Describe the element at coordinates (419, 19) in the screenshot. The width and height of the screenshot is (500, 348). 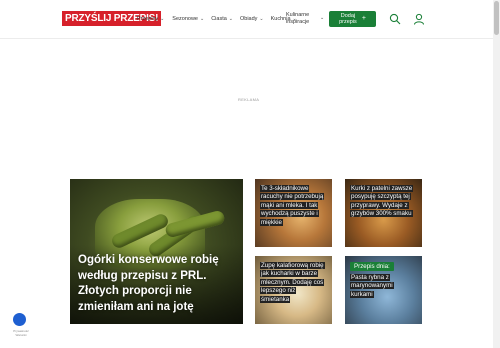
I see `user-icon` at that location.